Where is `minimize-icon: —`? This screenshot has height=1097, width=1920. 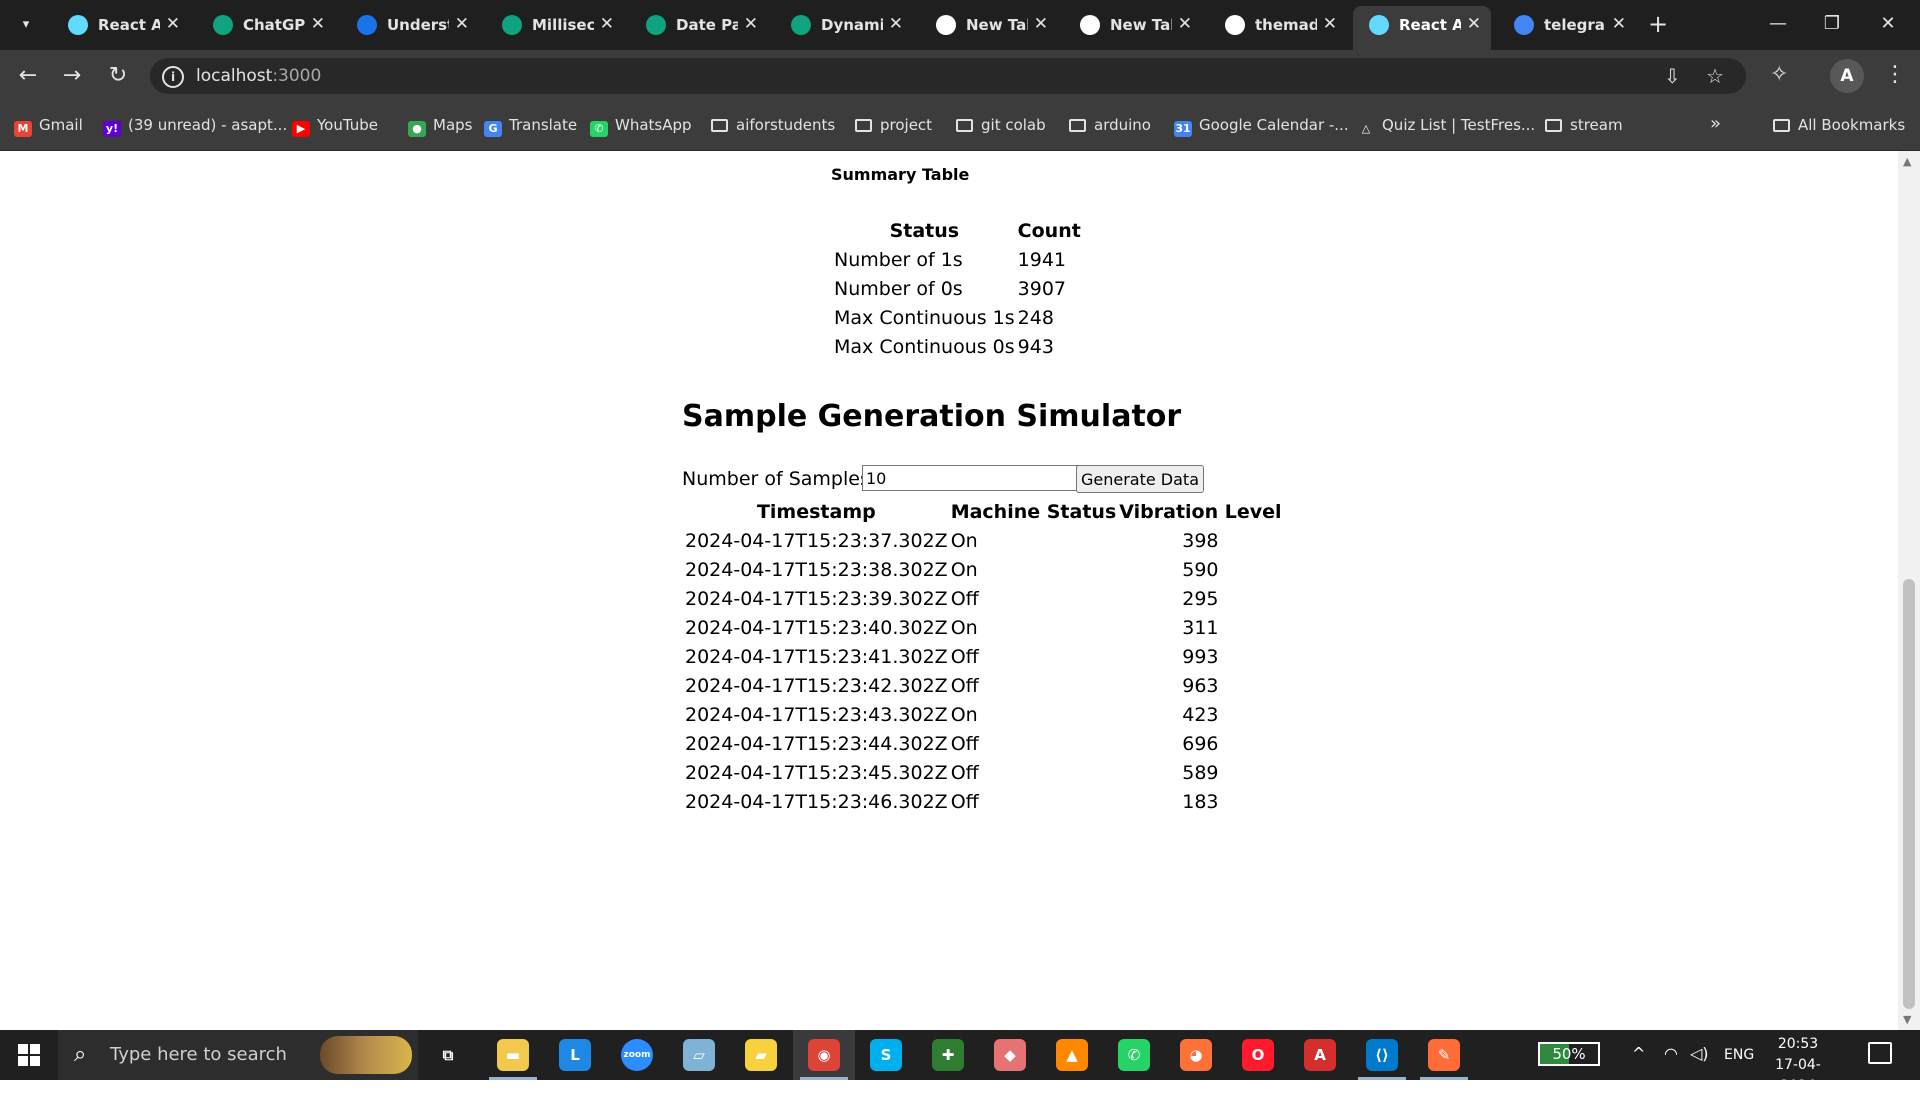 minimize-icon: — is located at coordinates (1778, 24).